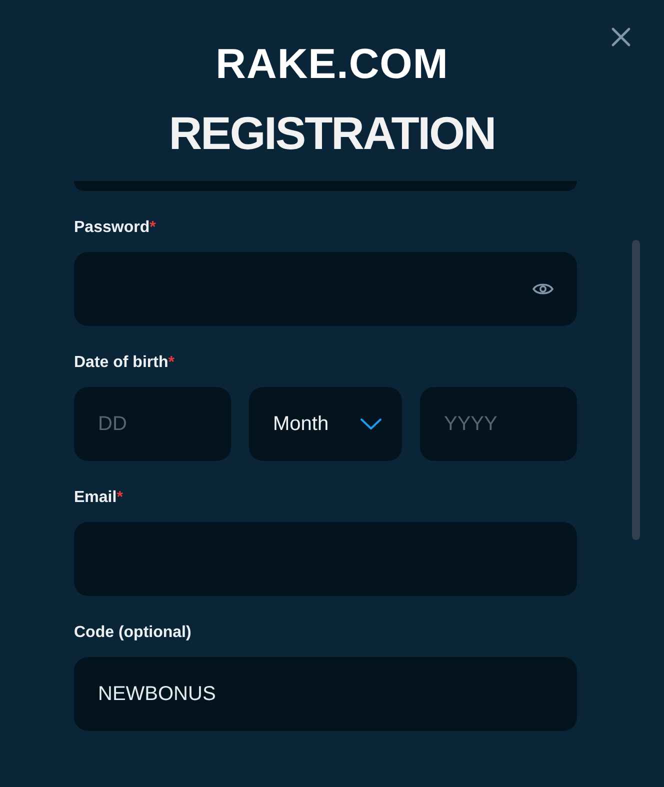 The image size is (664, 787). Describe the element at coordinates (332, 133) in the screenshot. I see `dialog-title: REGISTRATION` at that location.